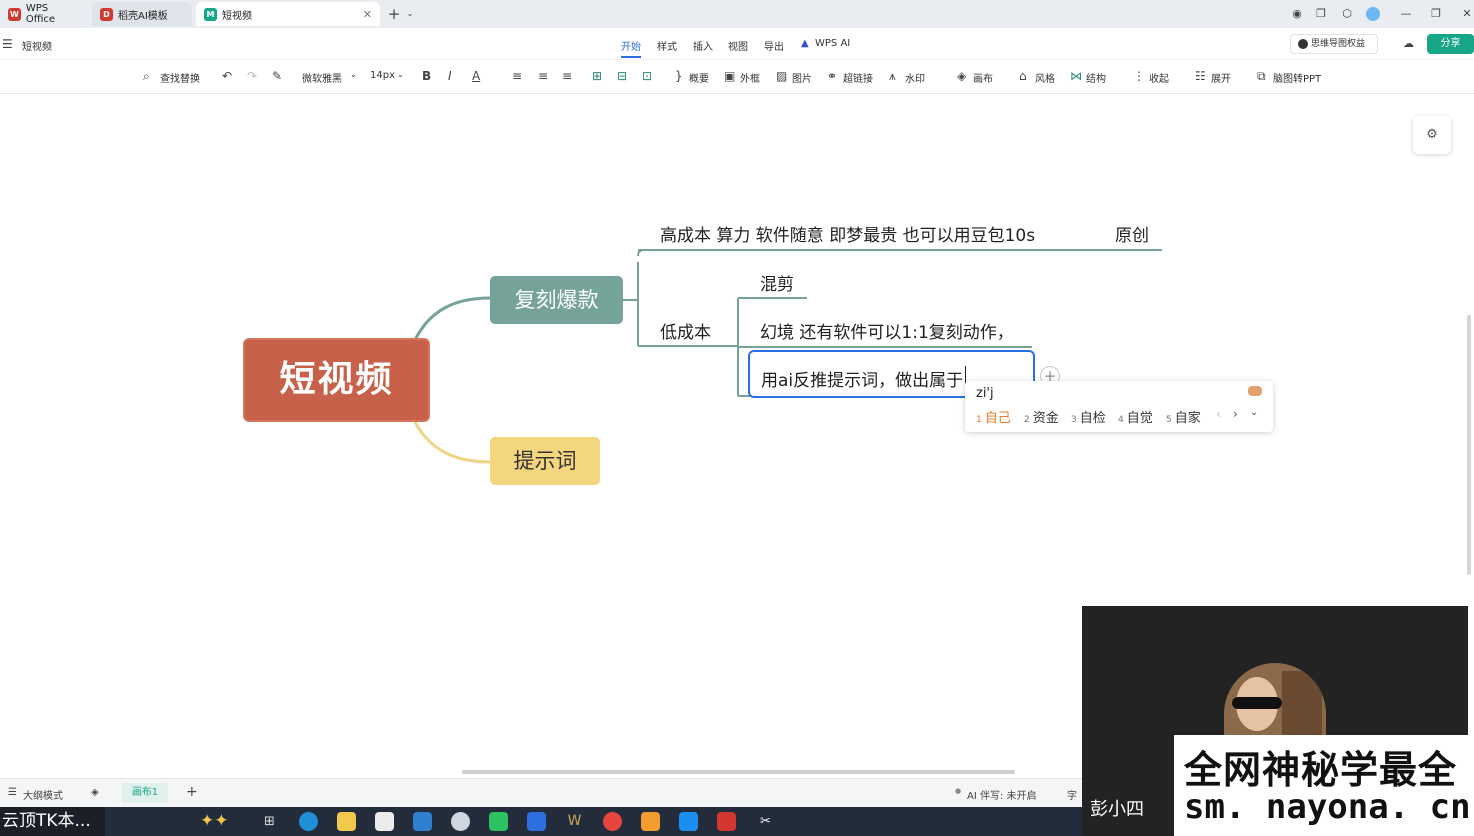 This screenshot has height=836, width=1474. Describe the element at coordinates (1218, 414) in the screenshot. I see `ime-prev-icon: ‹` at that location.